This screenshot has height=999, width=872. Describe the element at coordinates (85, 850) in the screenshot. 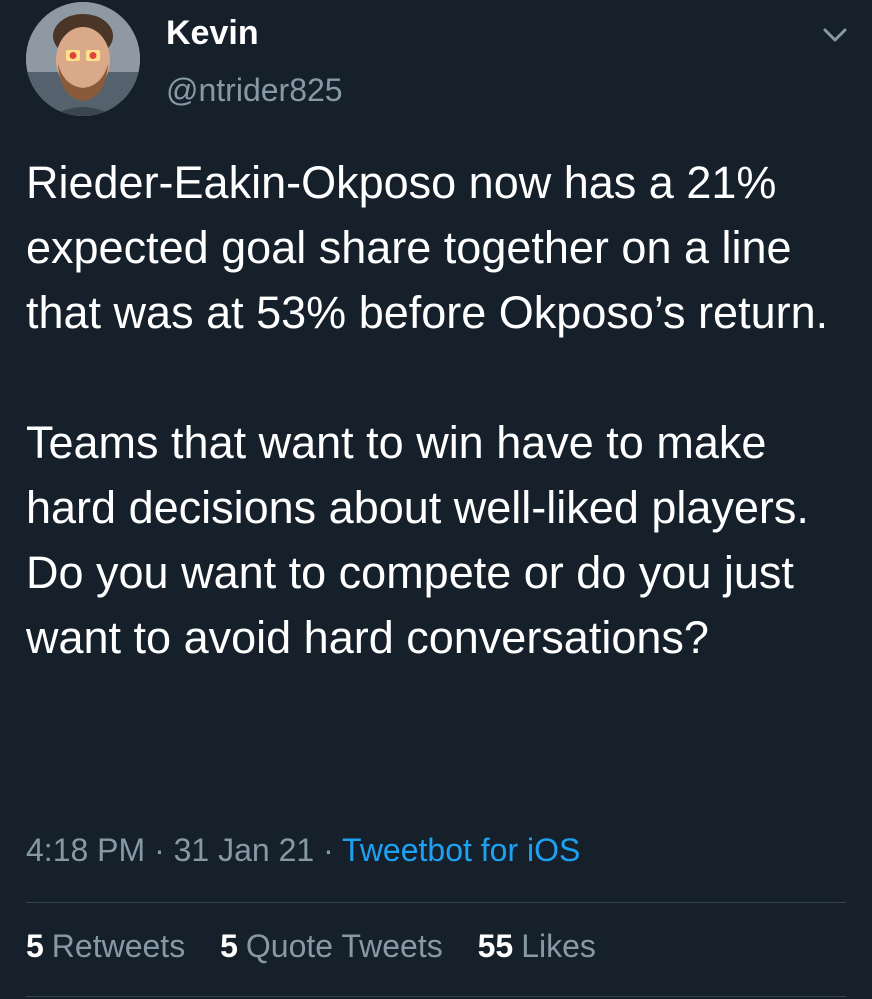

I see `tweet-time: 4:18 PM` at that location.